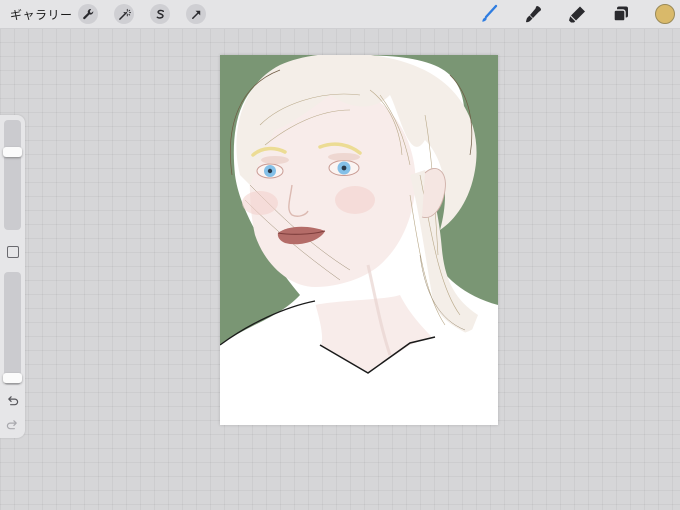 This screenshot has height=510, width=680. Describe the element at coordinates (12, 175) in the screenshot. I see `brush-size-slider` at that location.